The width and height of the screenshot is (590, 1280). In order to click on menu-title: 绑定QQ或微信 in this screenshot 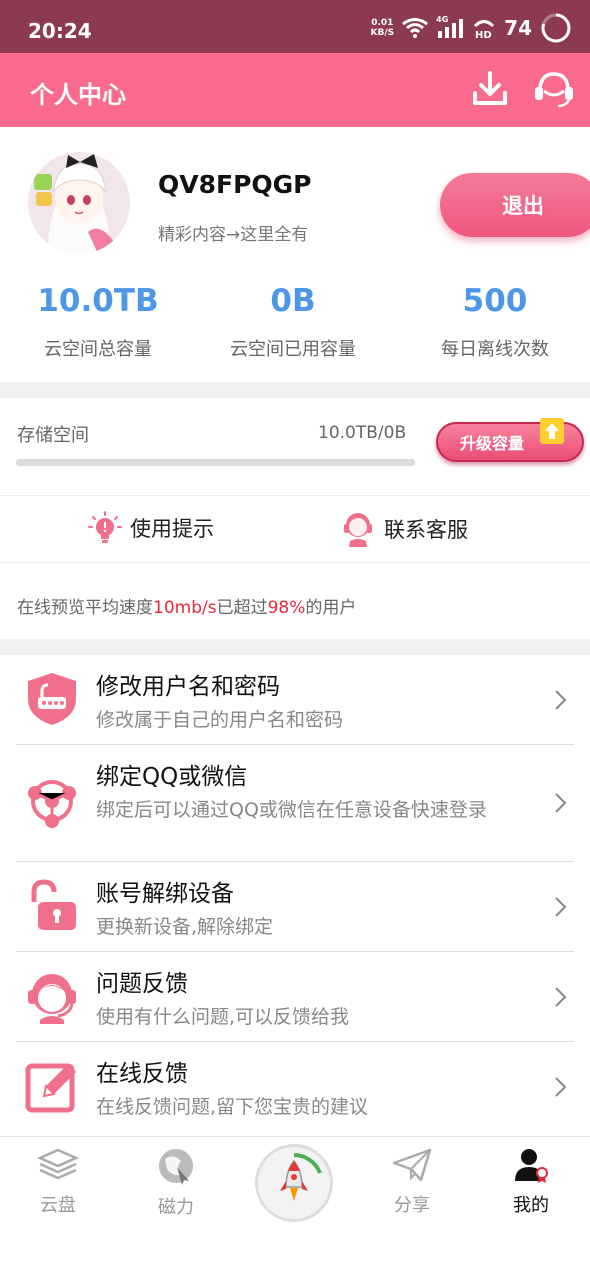, I will do `click(172, 777)`.